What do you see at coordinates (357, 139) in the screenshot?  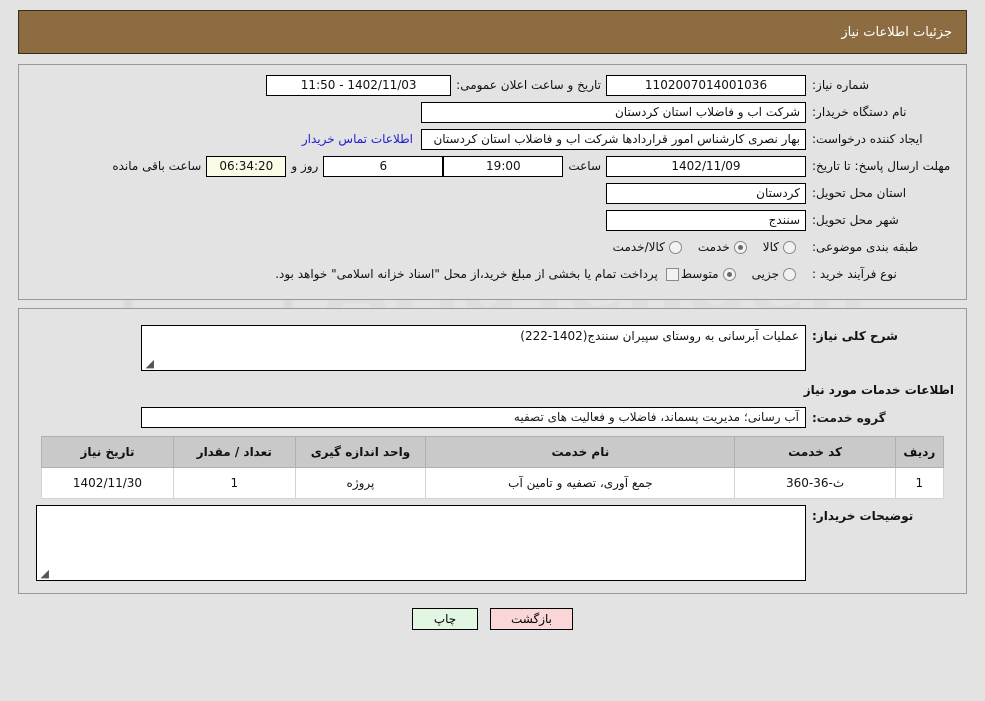 I see `buyer-contact-link: اطلاعات تماس خریدار` at bounding box center [357, 139].